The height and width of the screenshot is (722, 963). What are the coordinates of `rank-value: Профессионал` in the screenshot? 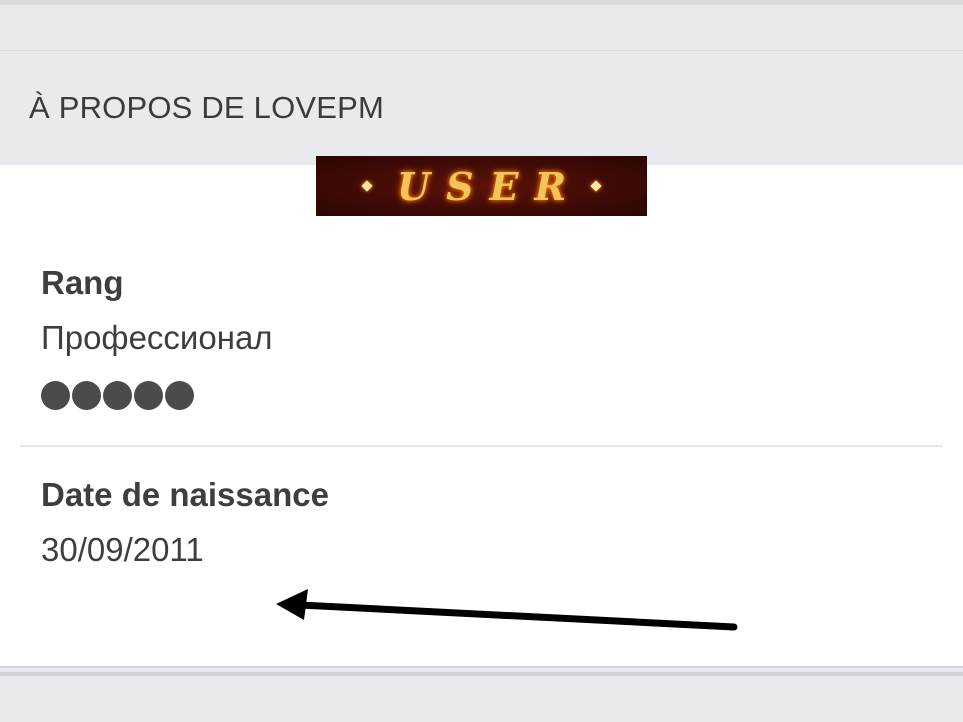 It's located at (157, 337).